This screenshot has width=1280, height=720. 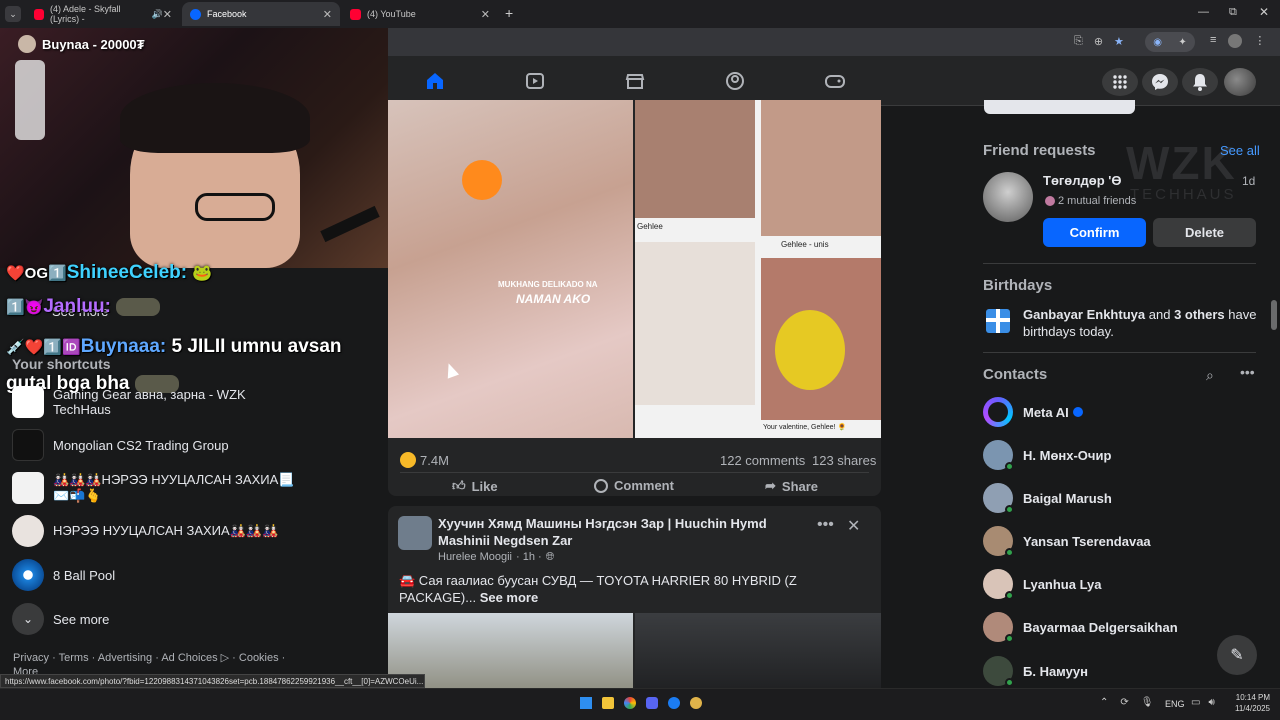 I want to click on delete-button: Delete, so click(x=1204, y=232).